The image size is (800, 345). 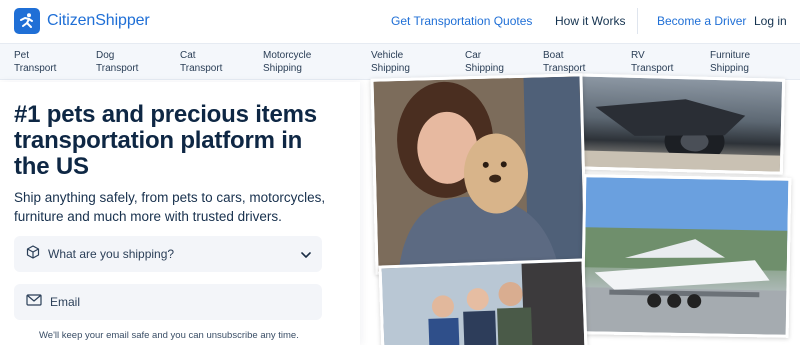 I want to click on shipping-type-select: What are you shipping?, so click(x=168, y=254).